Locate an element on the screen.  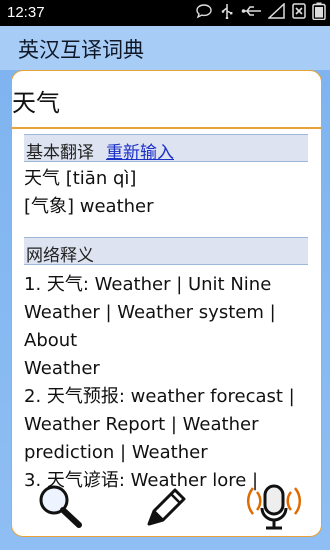
reinput-link: 重新输入 is located at coordinates (140, 150).